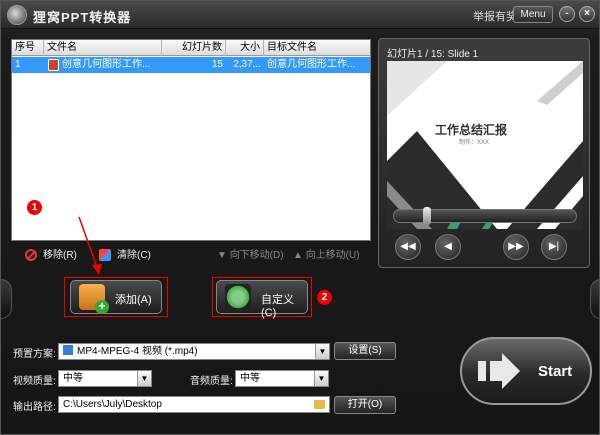 This screenshot has width=600, height=435. What do you see at coordinates (34, 354) in the screenshot?
I see `preset-label: 预置方案:` at bounding box center [34, 354].